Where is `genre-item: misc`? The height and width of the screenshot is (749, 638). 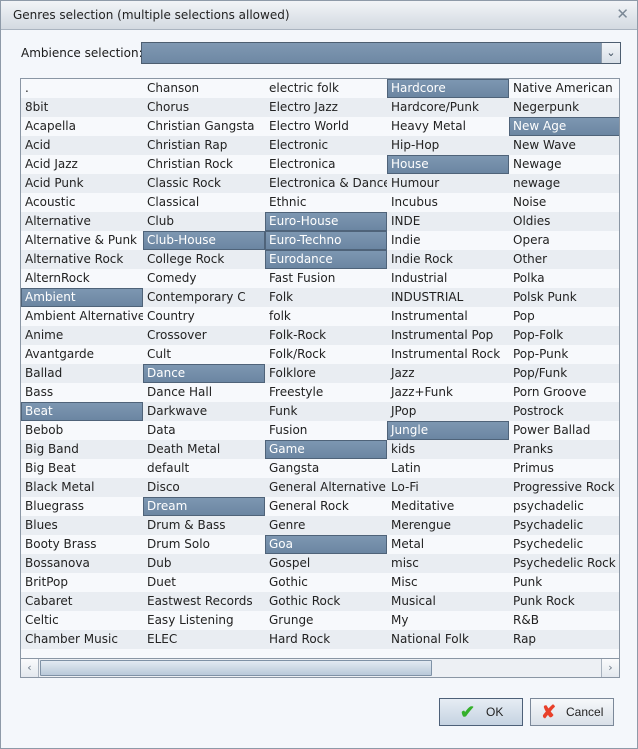
genre-item: misc is located at coordinates (448, 563).